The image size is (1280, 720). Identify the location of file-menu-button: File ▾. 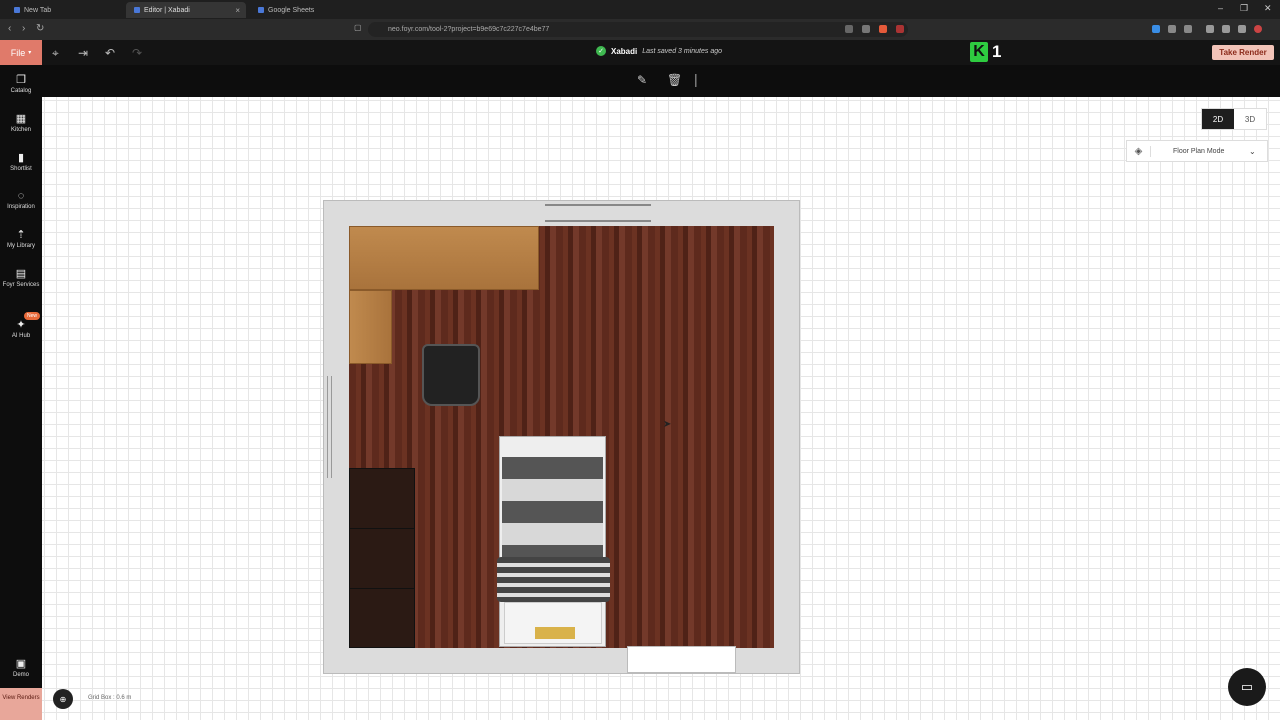
(21, 52).